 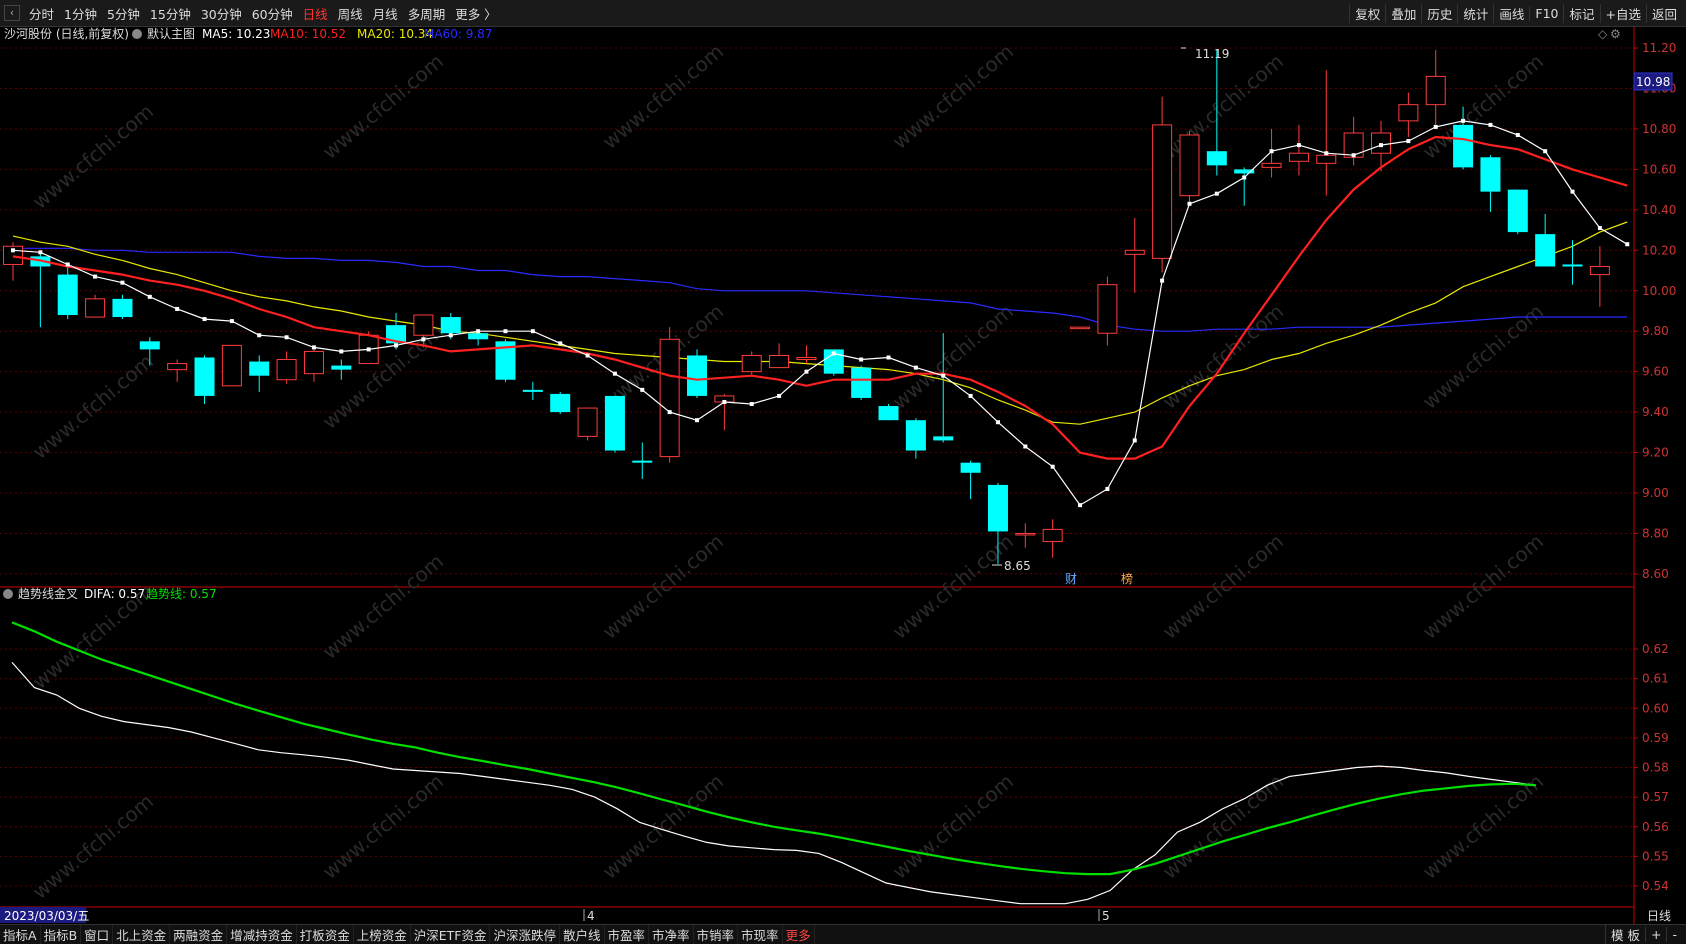 I want to click on bottom-control: +, so click(x=1655, y=934).